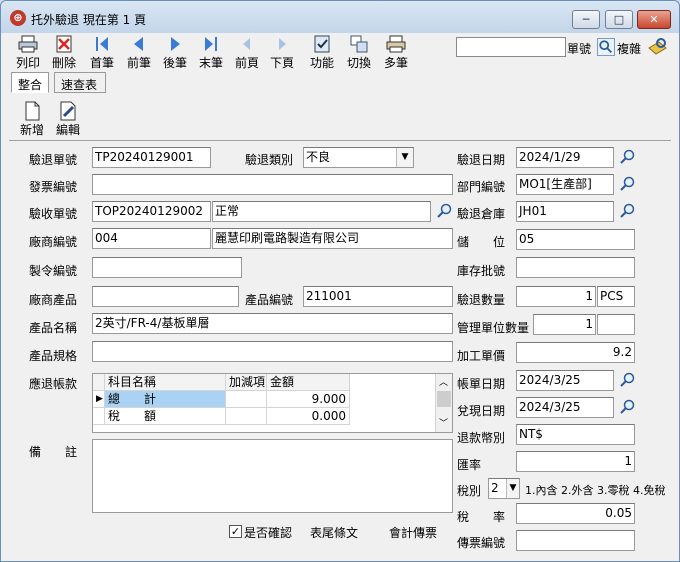 This screenshot has height=562, width=680. Describe the element at coordinates (481, 187) in the screenshot. I see `dept-no-label: 部門編號` at that location.